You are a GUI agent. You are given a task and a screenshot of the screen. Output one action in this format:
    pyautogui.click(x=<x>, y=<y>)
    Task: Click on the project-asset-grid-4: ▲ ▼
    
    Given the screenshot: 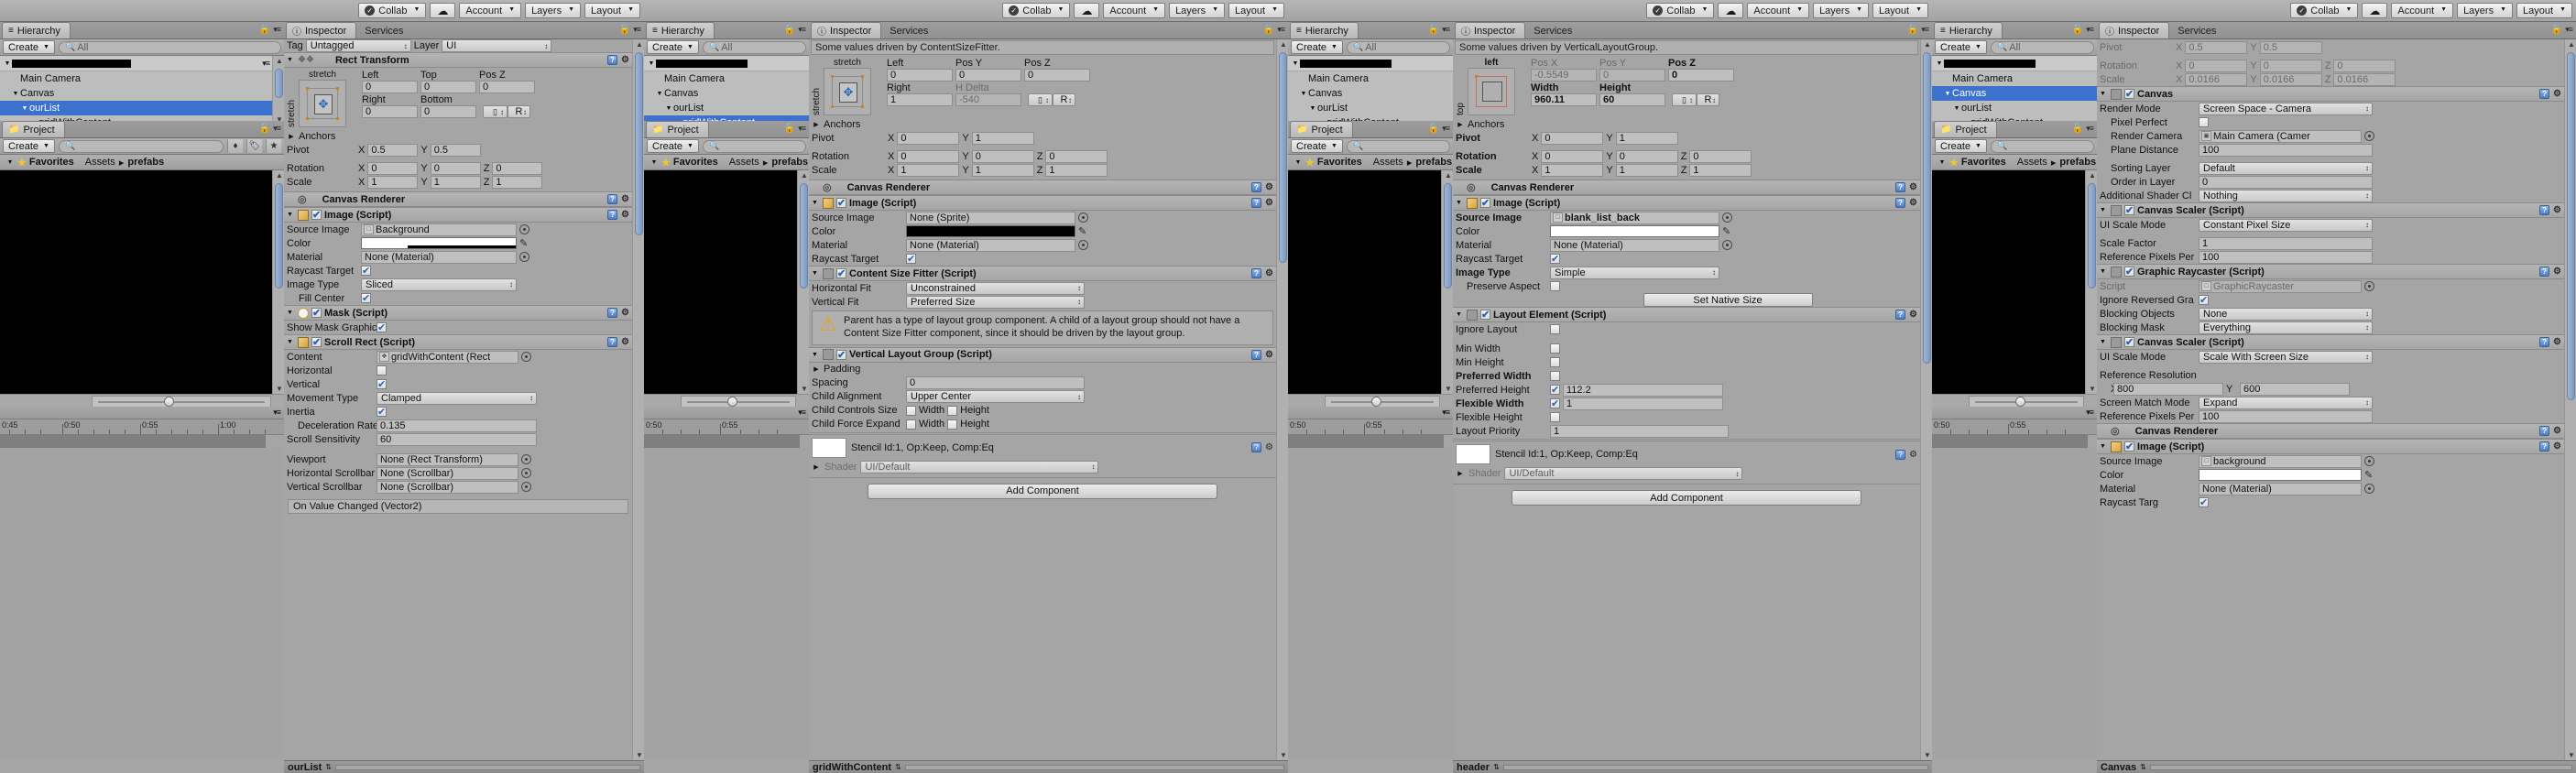 What is the action you would take?
    pyautogui.click(x=2015, y=282)
    